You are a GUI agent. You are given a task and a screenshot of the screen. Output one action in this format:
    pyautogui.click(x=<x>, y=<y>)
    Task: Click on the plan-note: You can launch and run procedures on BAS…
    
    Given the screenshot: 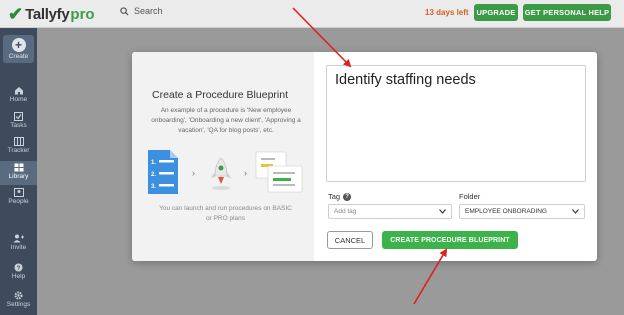 What is the action you would take?
    pyautogui.click(x=225, y=213)
    